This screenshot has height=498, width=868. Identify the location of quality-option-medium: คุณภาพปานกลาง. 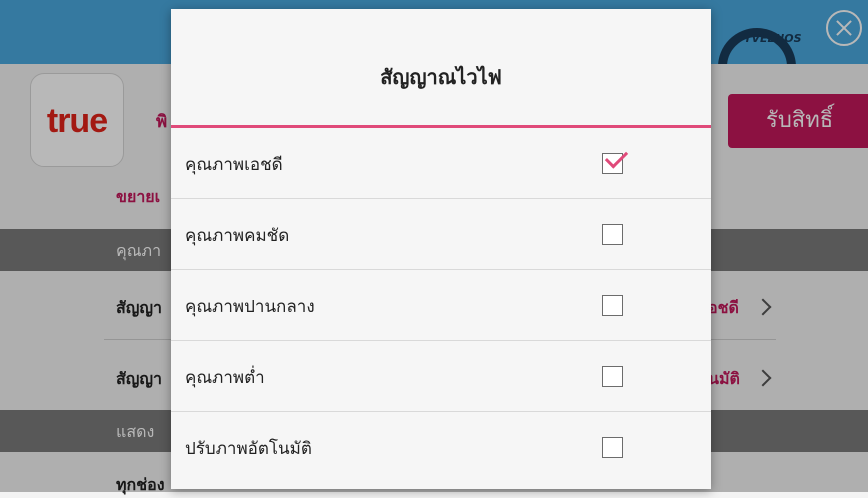
(441, 305).